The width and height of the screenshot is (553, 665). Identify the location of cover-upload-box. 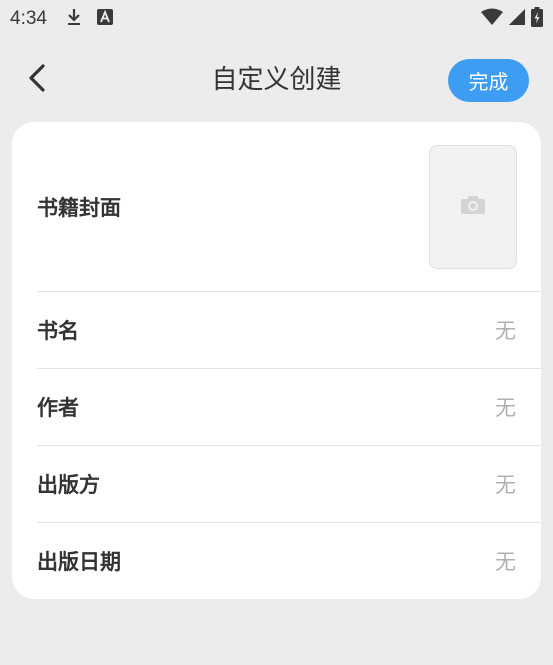
(473, 206).